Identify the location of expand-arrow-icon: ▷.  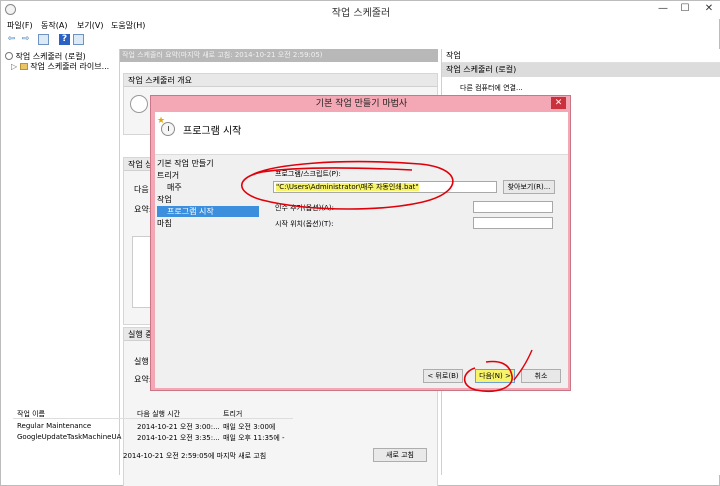
(14, 66).